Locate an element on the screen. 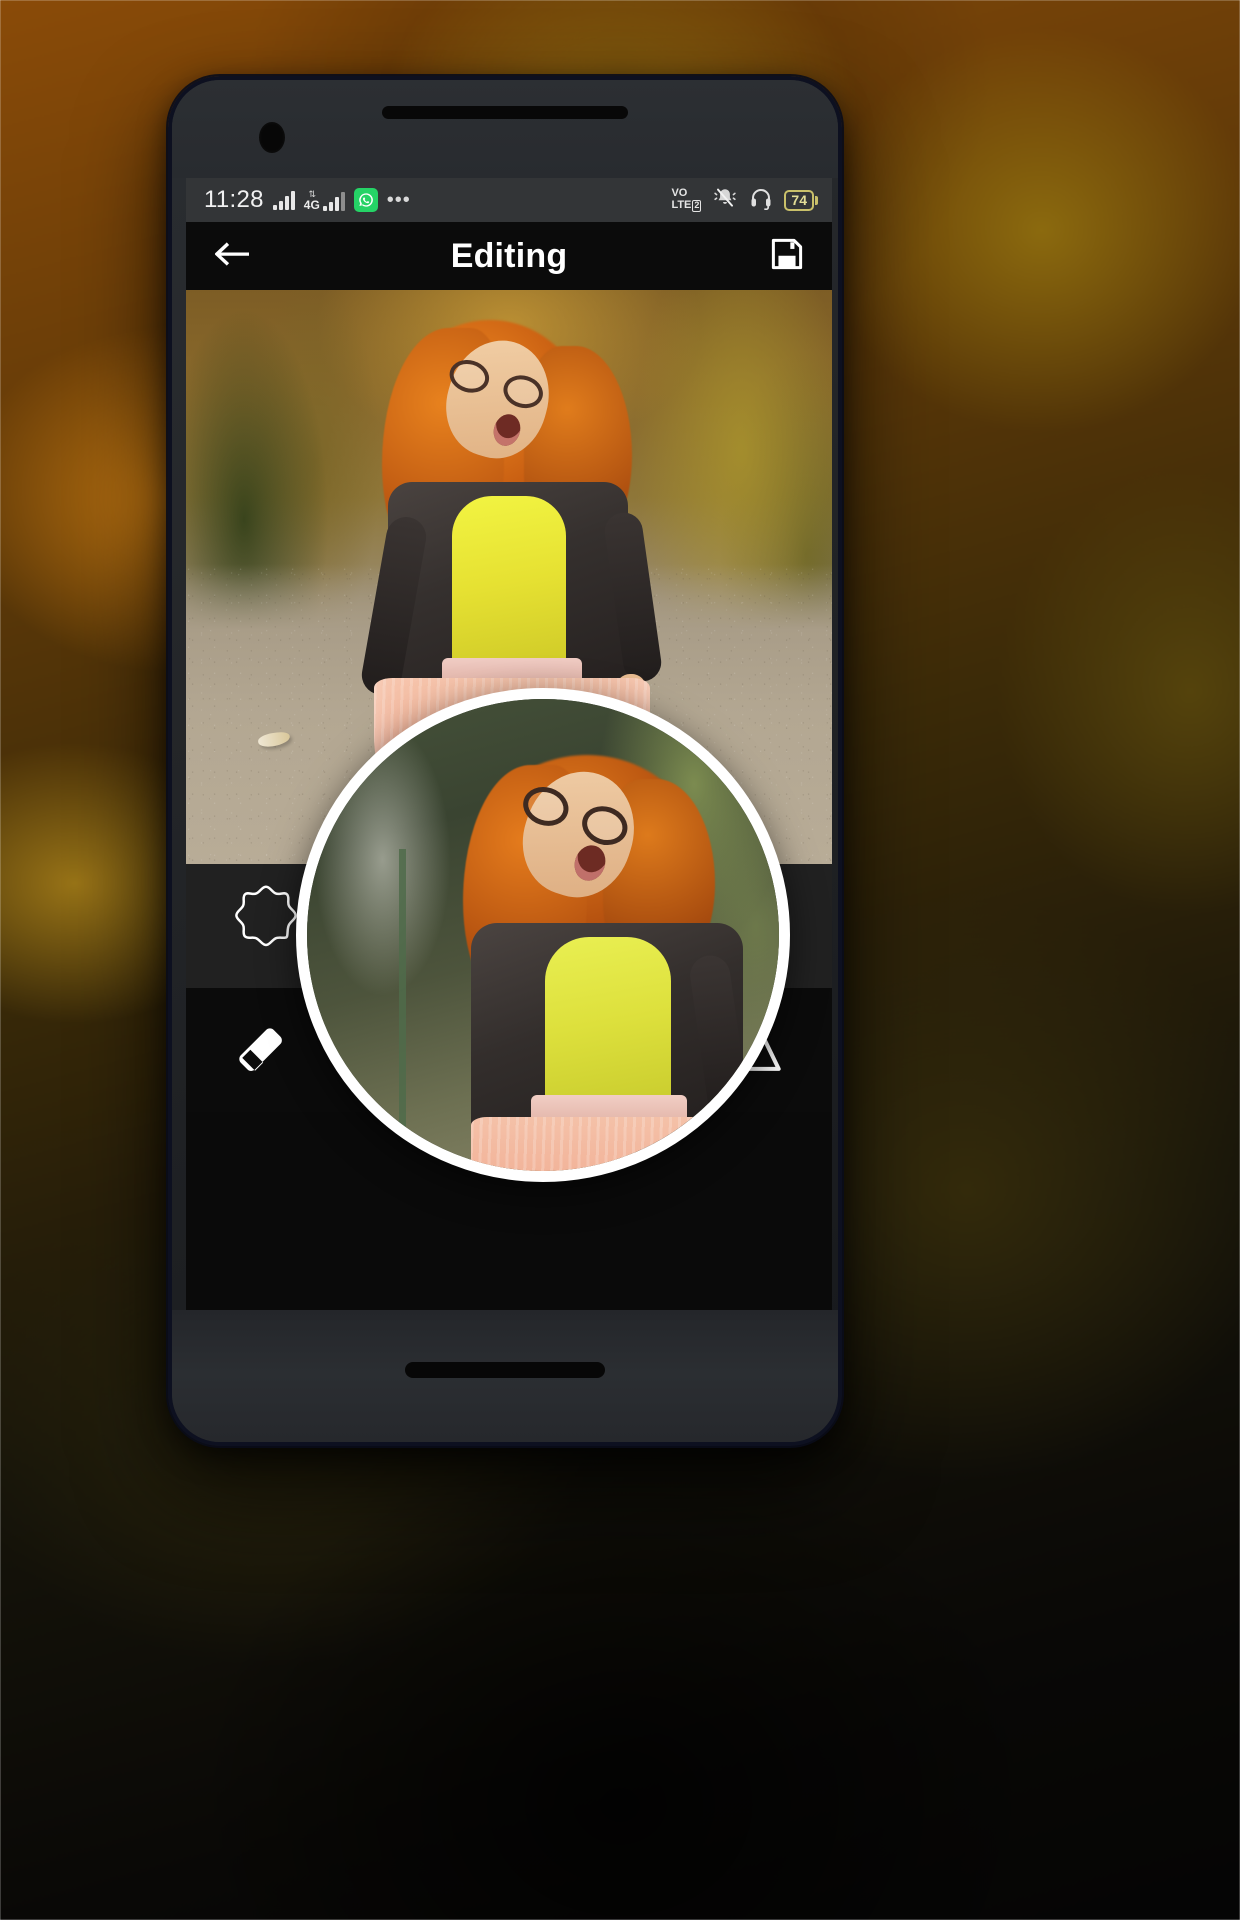 This screenshot has width=1240, height=1920. back-button is located at coordinates (232, 256).